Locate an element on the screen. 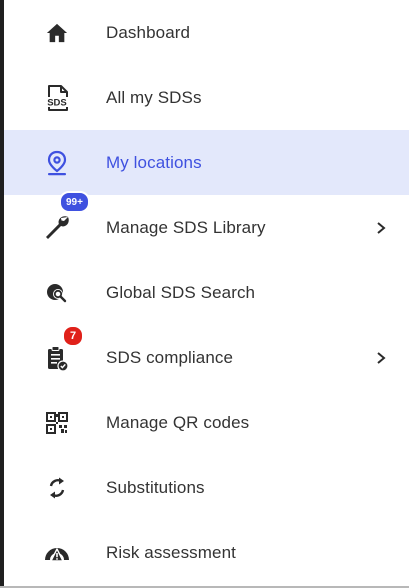 This screenshot has height=588, width=409. nav-item-label: My locations is located at coordinates (154, 162).